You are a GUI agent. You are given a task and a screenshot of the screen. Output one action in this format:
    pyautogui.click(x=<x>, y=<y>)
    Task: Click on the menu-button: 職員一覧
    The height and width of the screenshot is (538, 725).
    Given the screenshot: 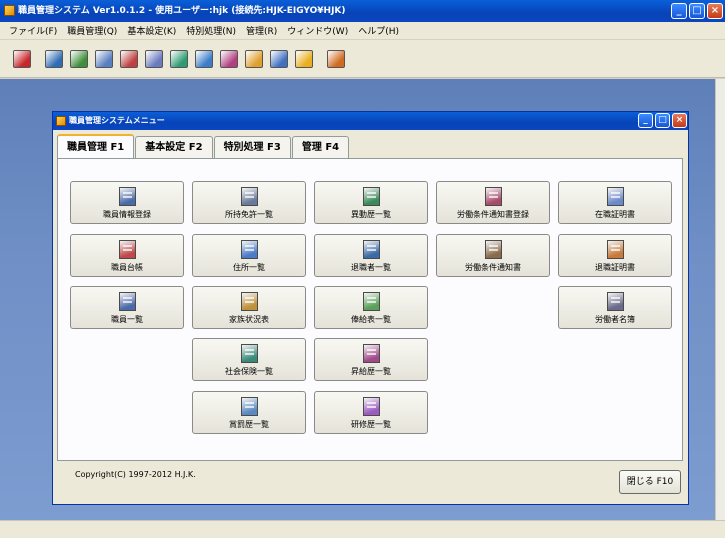 What is the action you would take?
    pyautogui.click(x=127, y=307)
    